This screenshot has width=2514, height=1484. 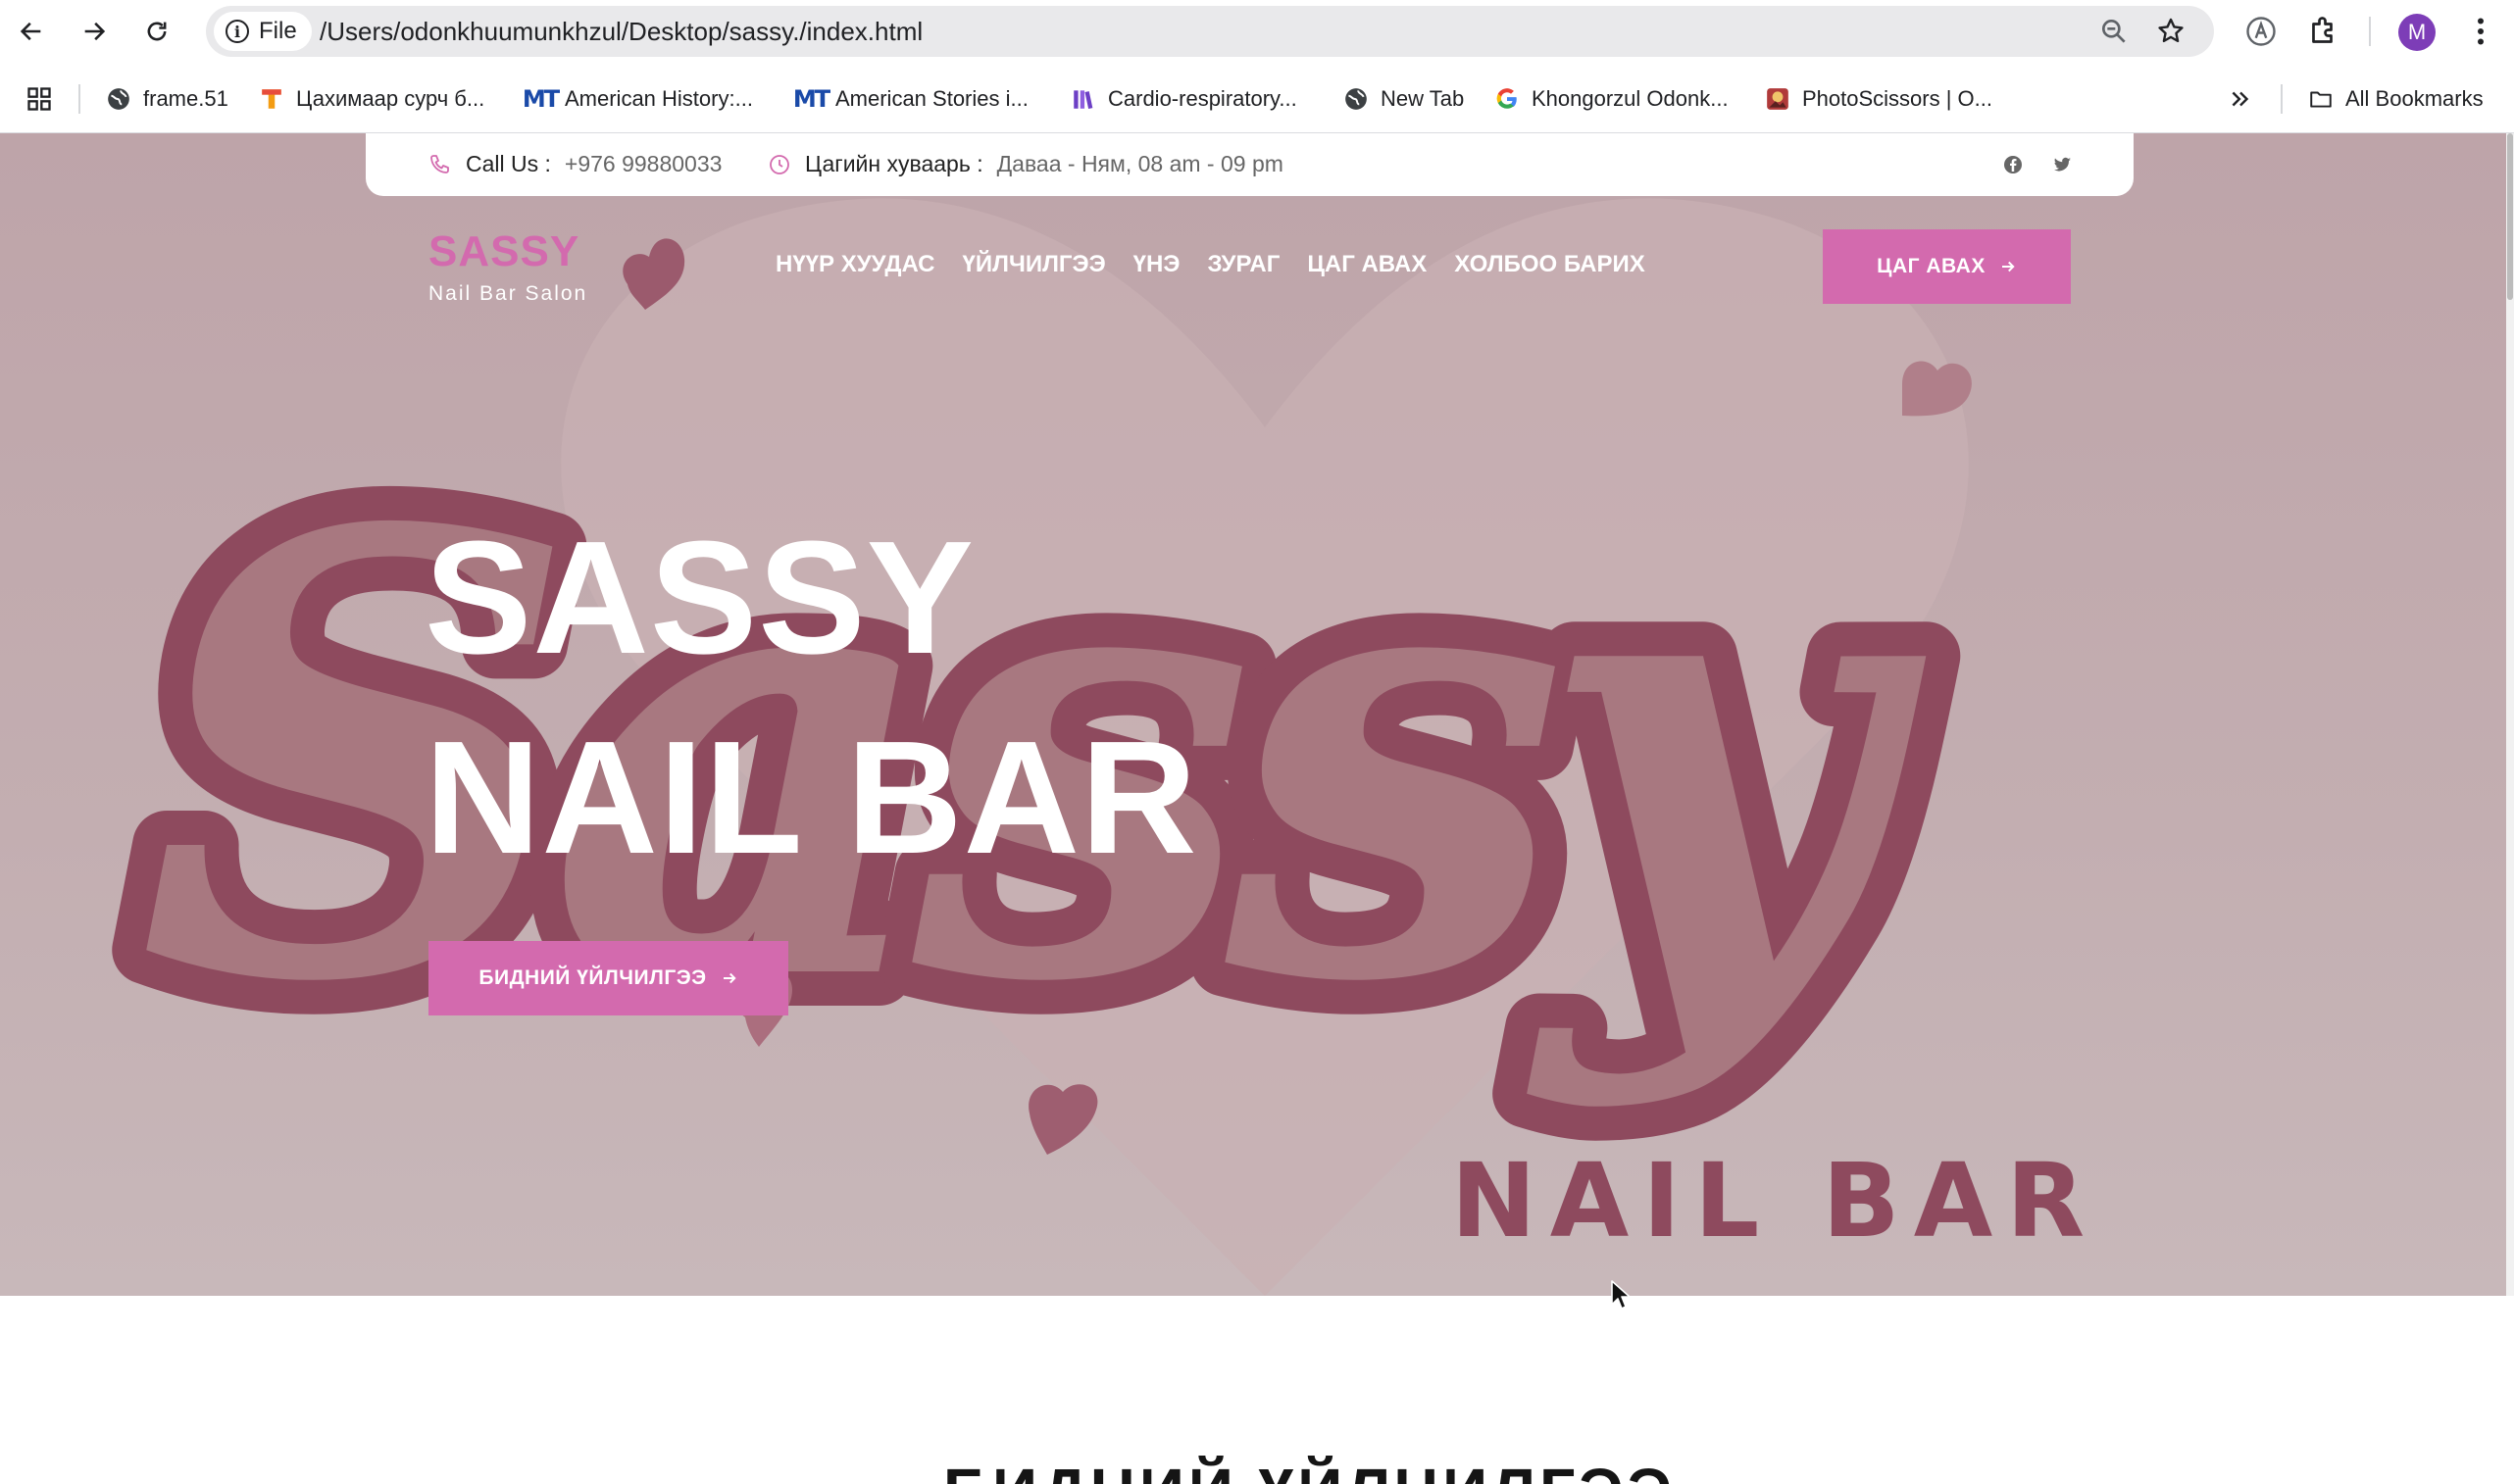 I want to click on hero-art-caption: NAIL BAR, so click(x=1775, y=1201).